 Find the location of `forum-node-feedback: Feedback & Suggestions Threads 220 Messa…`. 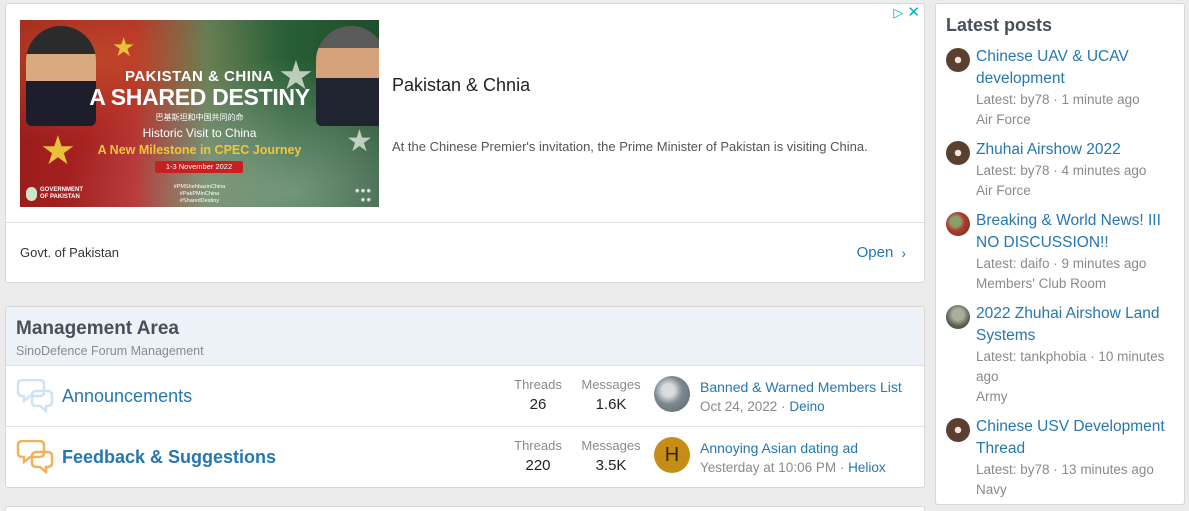

forum-node-feedback: Feedback & Suggestions Threads 220 Messa… is located at coordinates (465, 457).